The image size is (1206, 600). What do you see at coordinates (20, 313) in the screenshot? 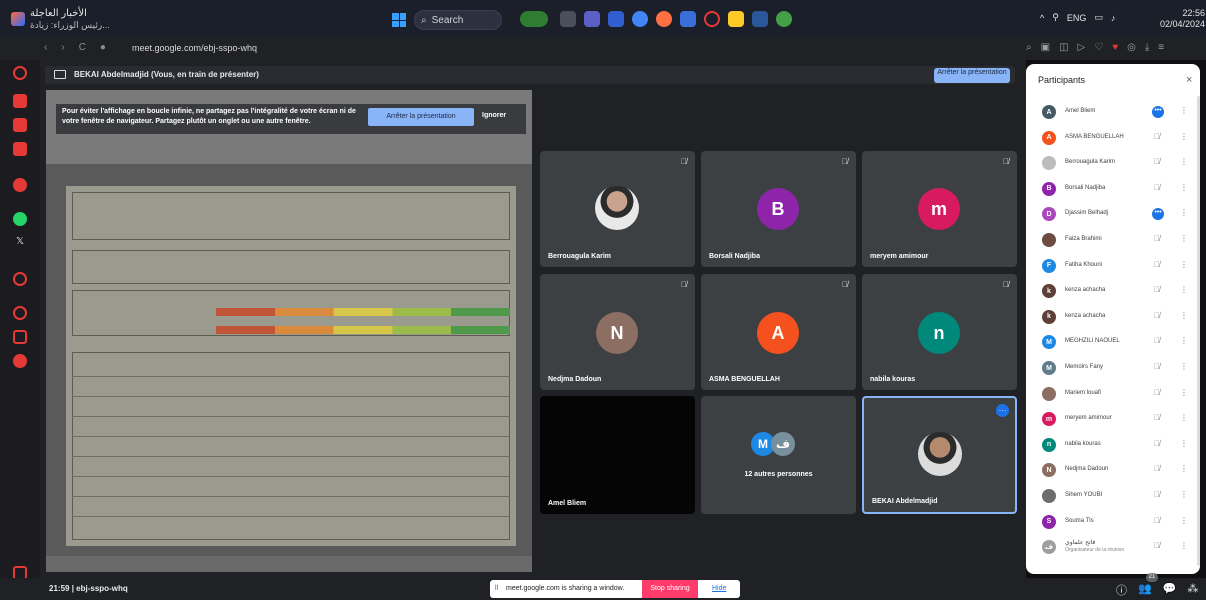
I see `clock-icon` at bounding box center [20, 313].